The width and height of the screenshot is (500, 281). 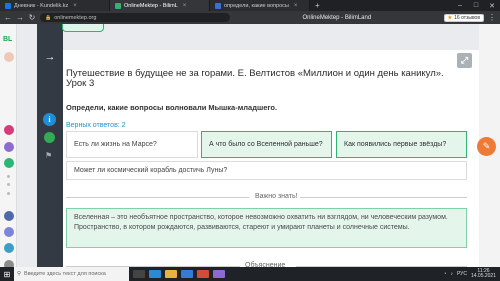 What do you see at coordinates (83, 28) in the screenshot?
I see `previous-option-stub` at bounding box center [83, 28].